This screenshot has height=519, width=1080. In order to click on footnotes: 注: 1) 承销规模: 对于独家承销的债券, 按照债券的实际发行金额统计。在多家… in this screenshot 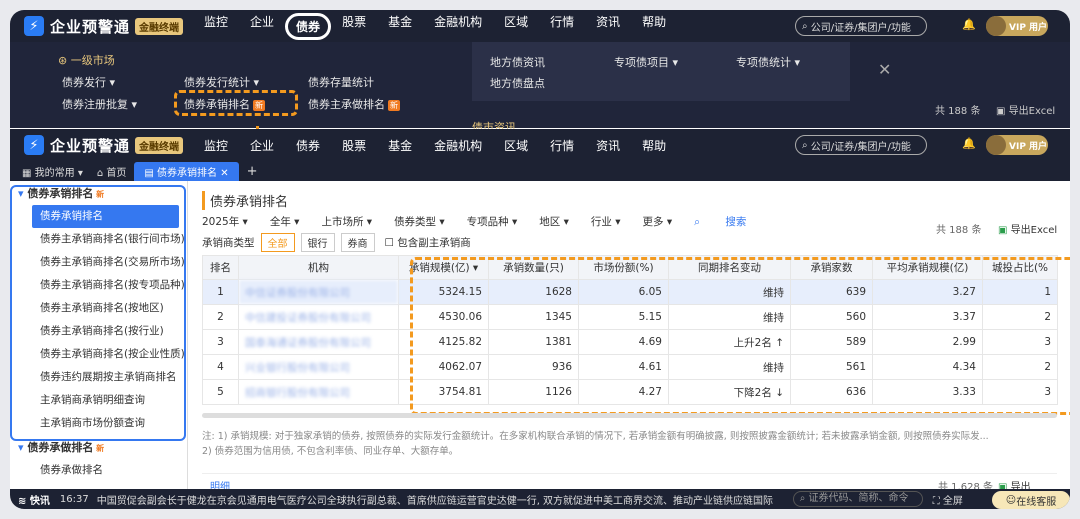, I will do `click(595, 444)`.